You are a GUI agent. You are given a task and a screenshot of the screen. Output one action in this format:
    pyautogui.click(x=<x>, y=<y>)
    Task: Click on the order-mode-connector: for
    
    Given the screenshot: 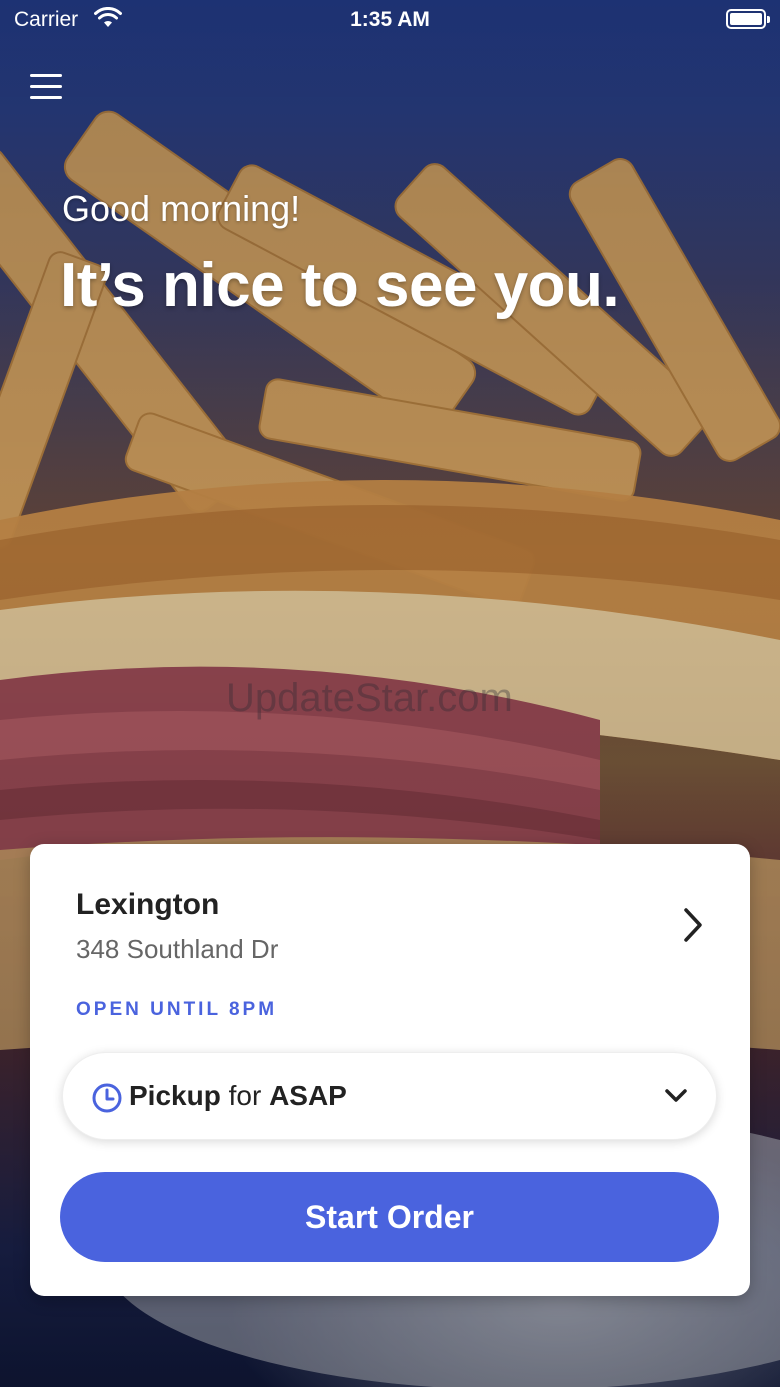 What is the action you would take?
    pyautogui.click(x=245, y=1095)
    